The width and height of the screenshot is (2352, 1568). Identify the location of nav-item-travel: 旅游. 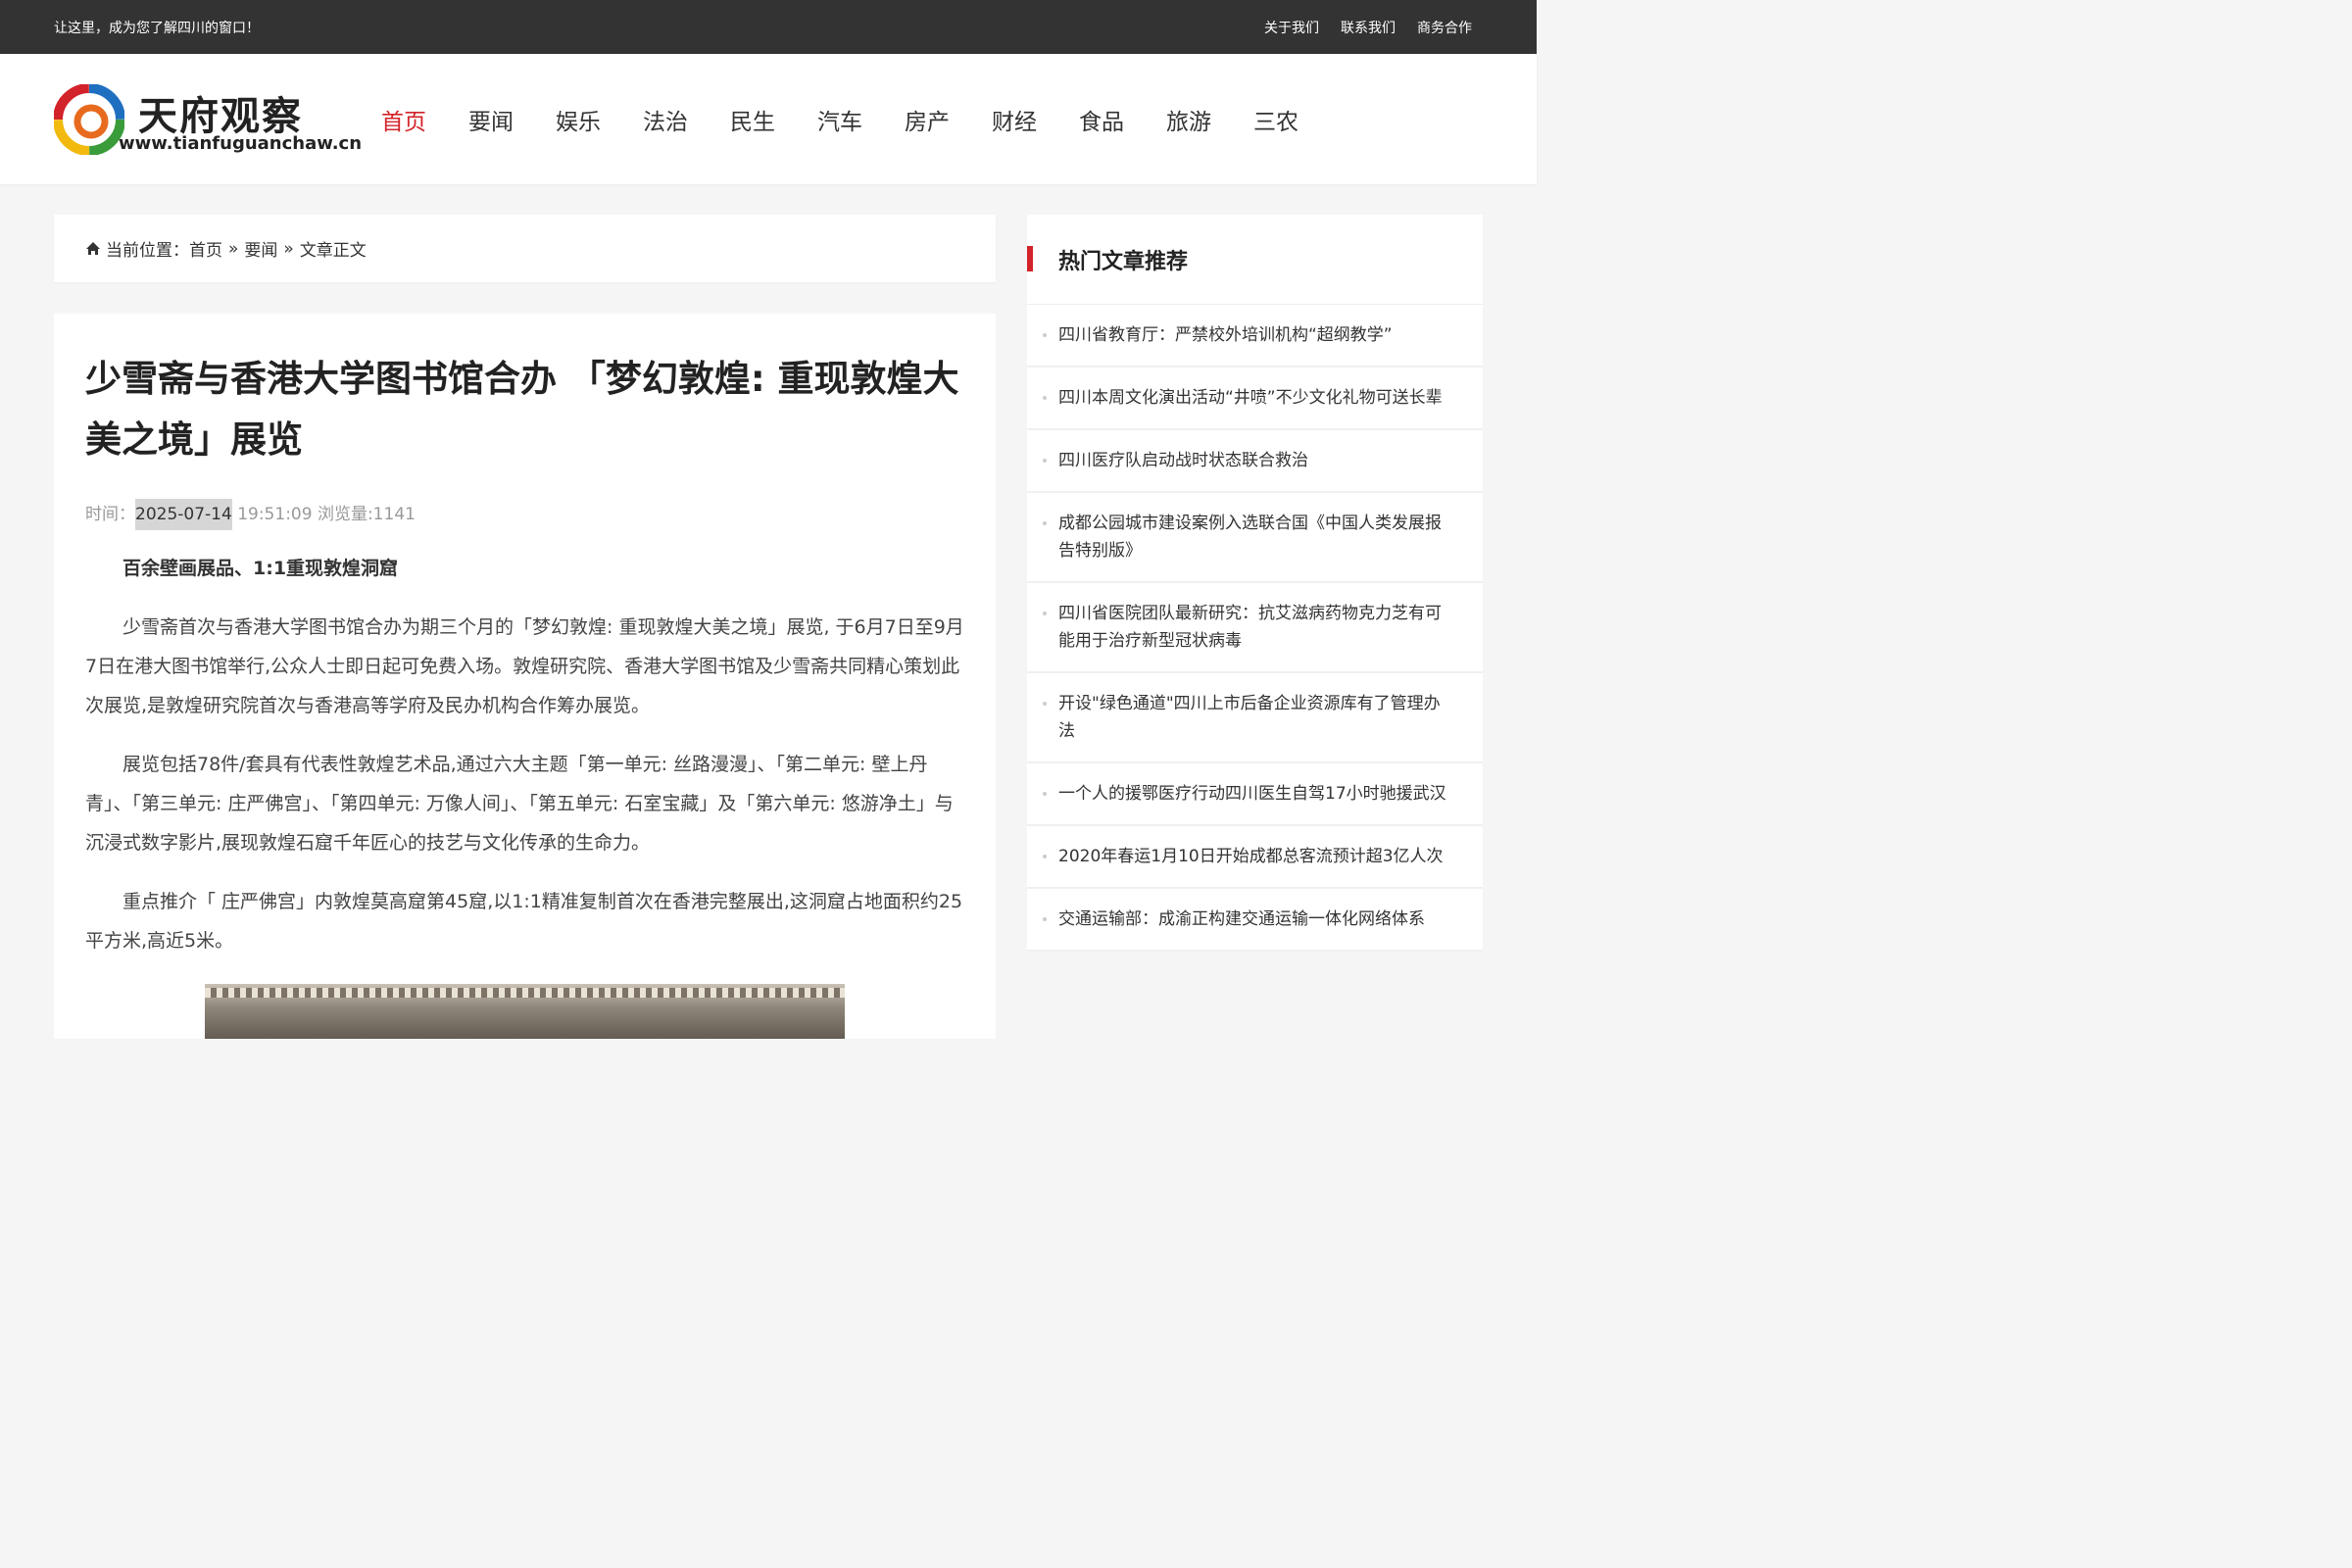
(1188, 119).